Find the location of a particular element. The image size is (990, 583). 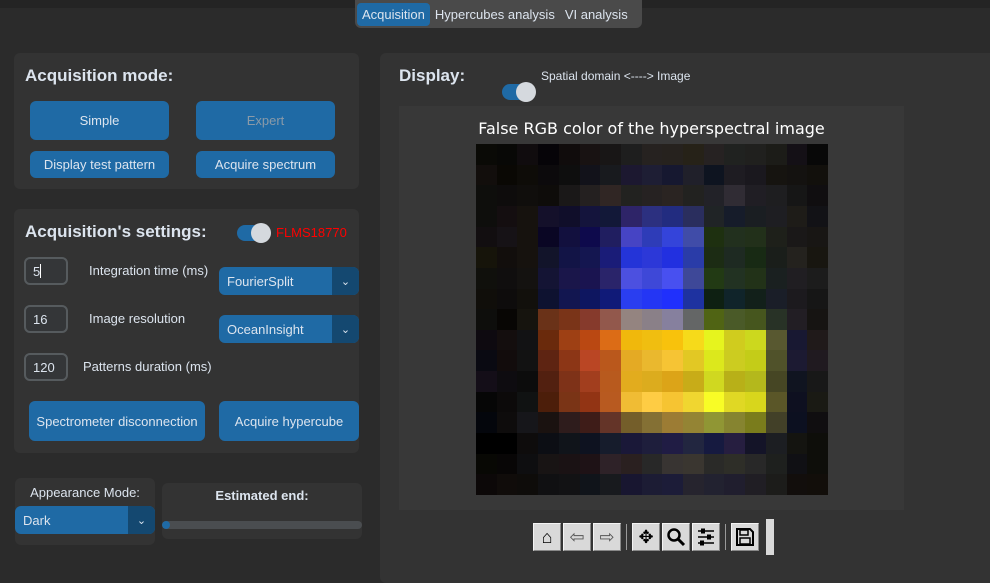

acquisition-mode-title: Acquisition mode: is located at coordinates (99, 75).